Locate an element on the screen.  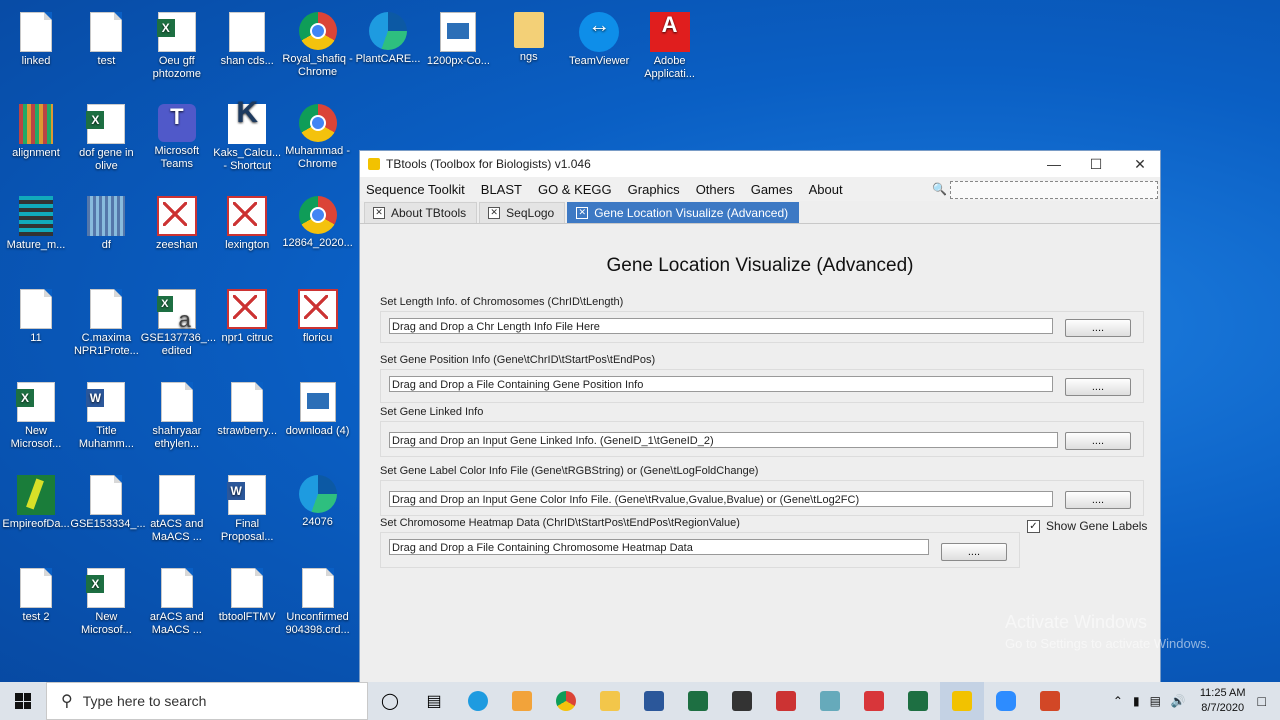
desktop-icon: GSE137736_... edited is located at coordinates (178, 321).